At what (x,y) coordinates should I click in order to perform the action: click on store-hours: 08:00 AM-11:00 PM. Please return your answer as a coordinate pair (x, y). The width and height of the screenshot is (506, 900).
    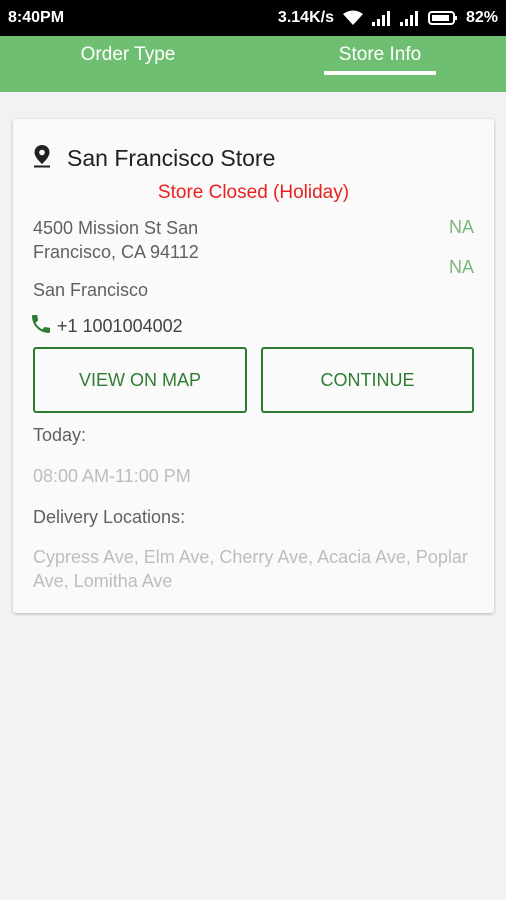
    Looking at the image, I should click on (112, 476).